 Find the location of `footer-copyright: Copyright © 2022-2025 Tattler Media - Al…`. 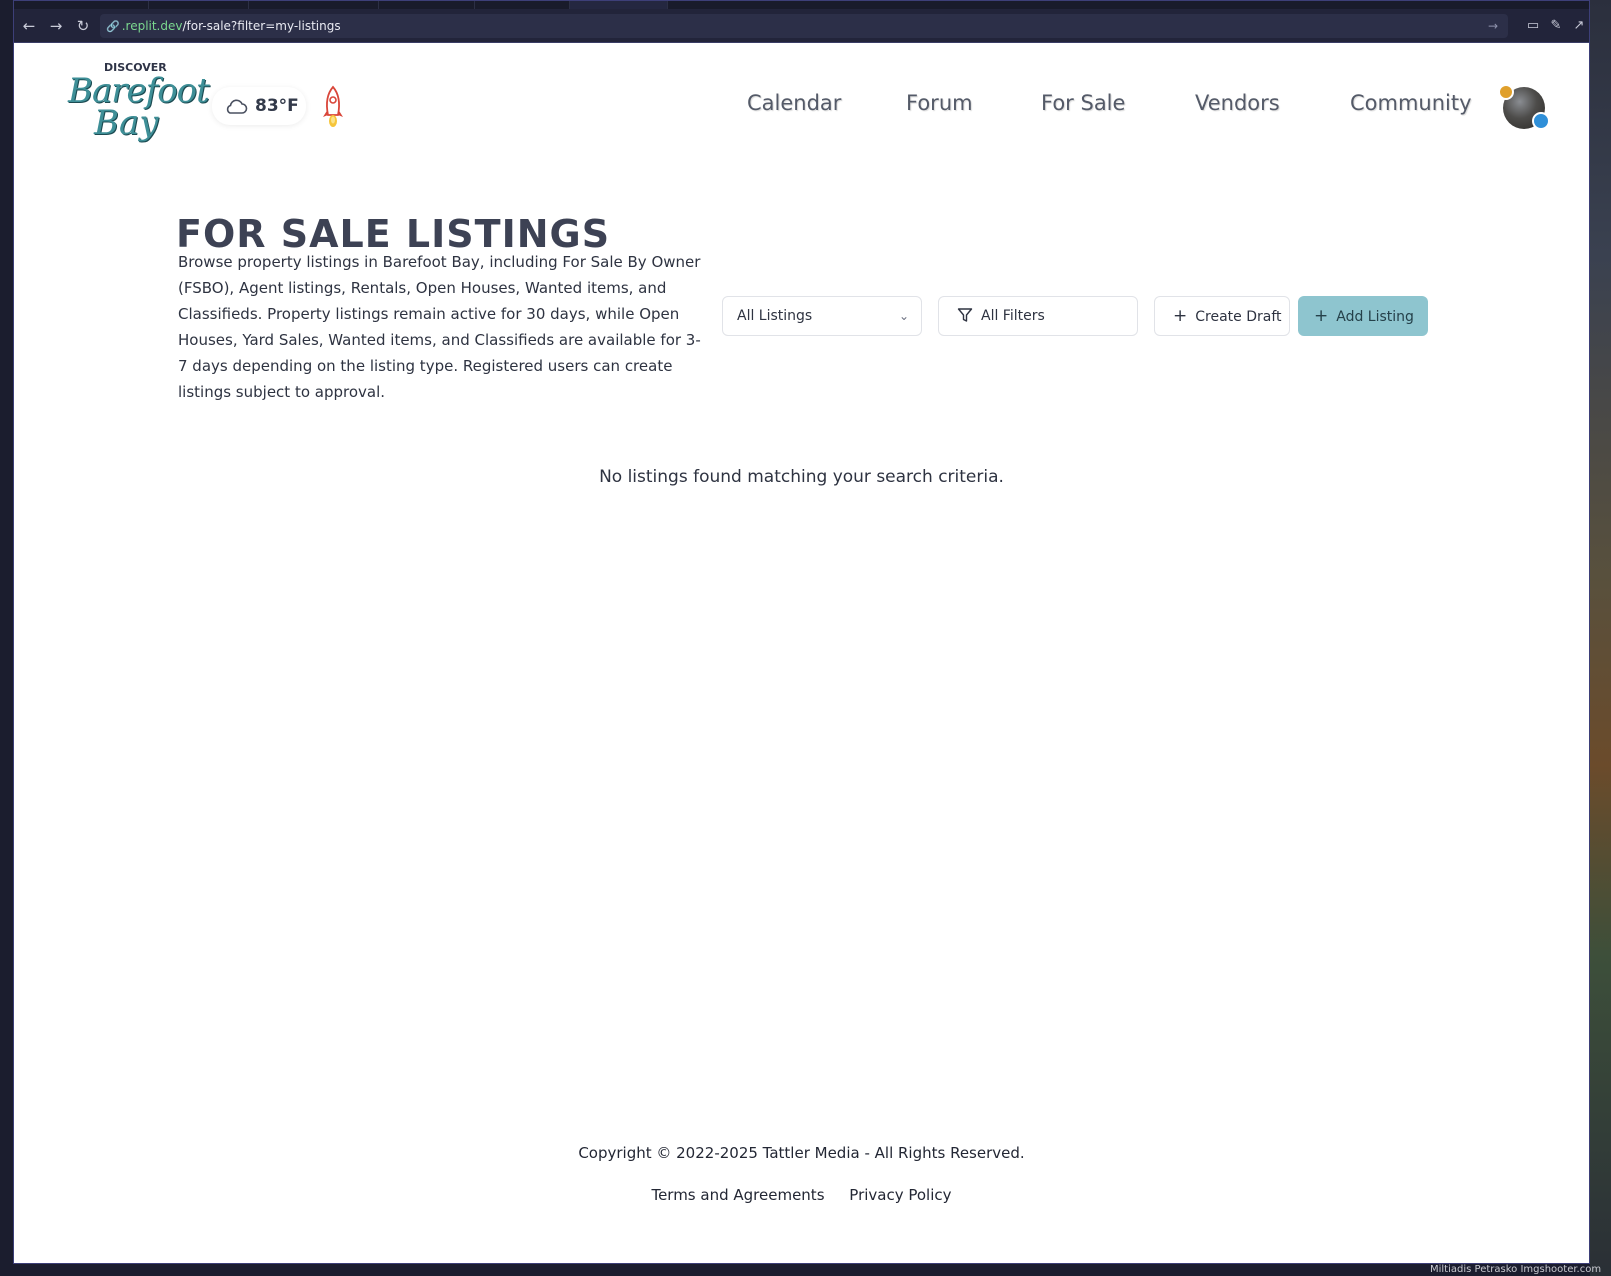

footer-copyright: Copyright © 2022-2025 Tattler Media - Al… is located at coordinates (801, 1153).